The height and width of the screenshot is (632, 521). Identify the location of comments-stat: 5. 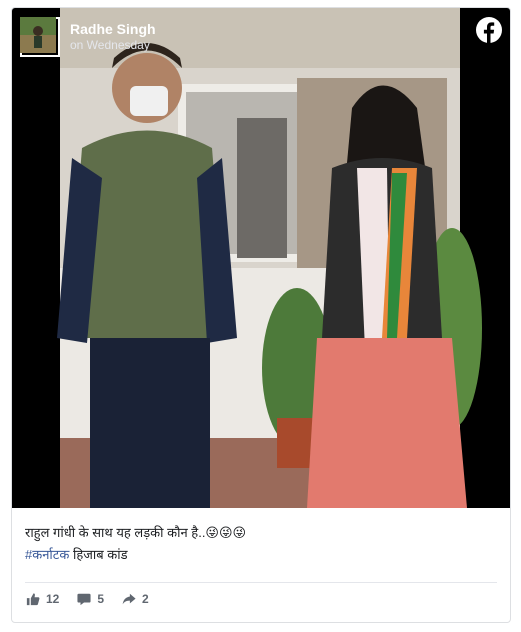
(90, 599).